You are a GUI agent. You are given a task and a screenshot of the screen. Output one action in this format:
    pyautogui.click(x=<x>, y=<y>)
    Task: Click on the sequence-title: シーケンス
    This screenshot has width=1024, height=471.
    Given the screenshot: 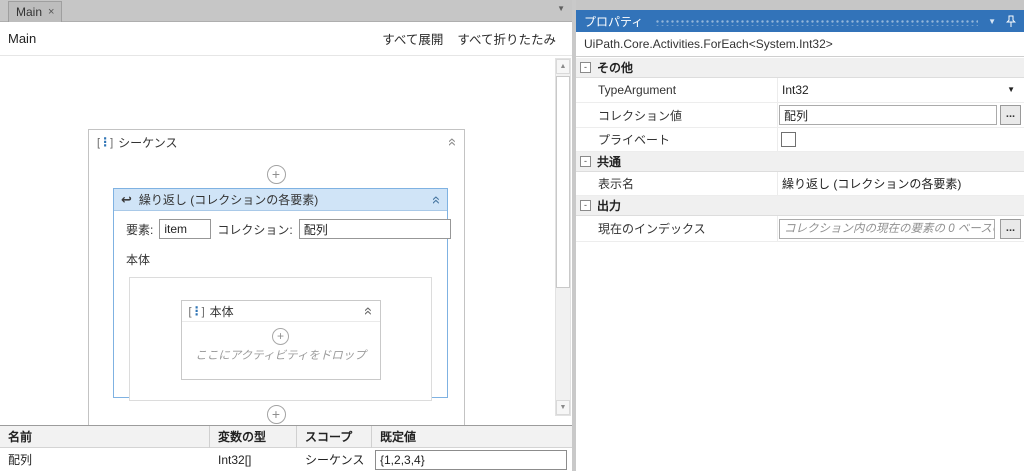 What is the action you would take?
    pyautogui.click(x=148, y=142)
    